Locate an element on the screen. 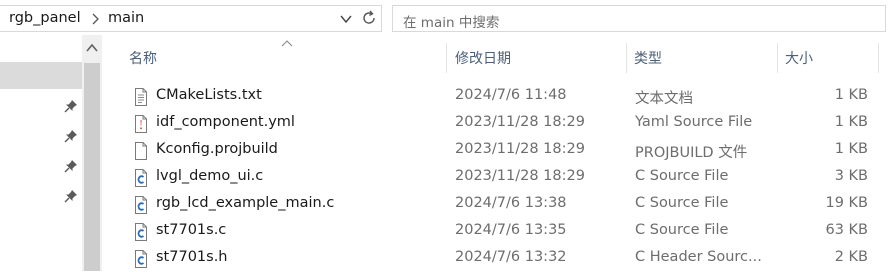  file-type: 文本文档 is located at coordinates (664, 99).